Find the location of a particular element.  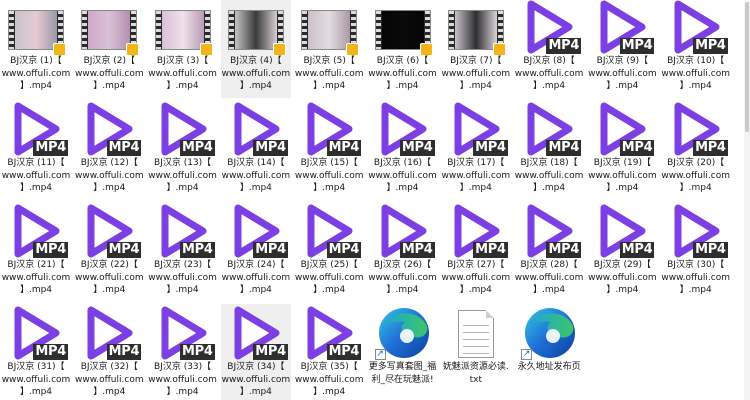

file-item: MP4 BJ汉京 (26)【 www.offuli.com 】.mp4 is located at coordinates (403, 252).